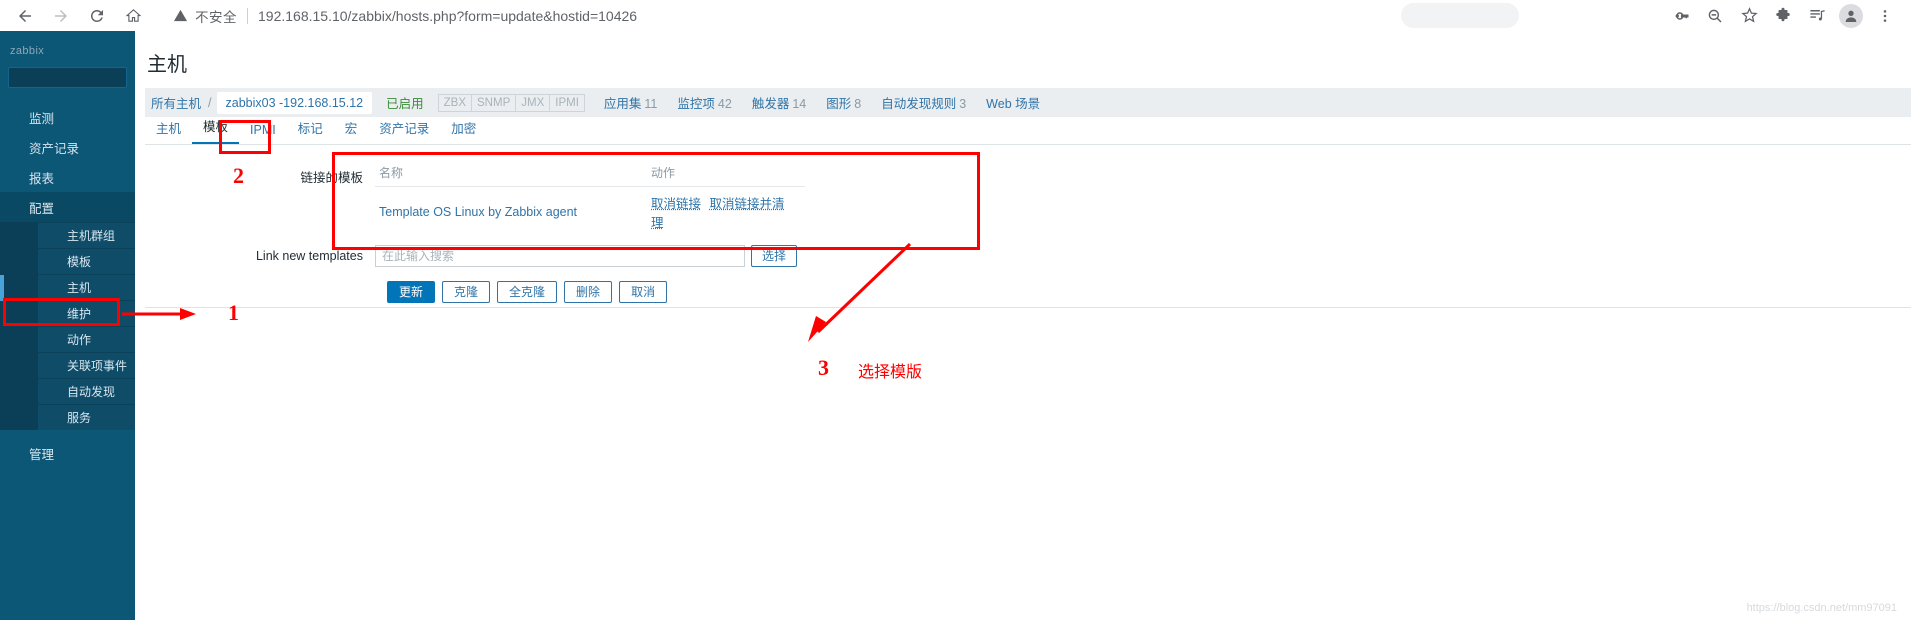 This screenshot has width=1911, height=620. Describe the element at coordinates (560, 256) in the screenshot. I see `template-search-input` at that location.